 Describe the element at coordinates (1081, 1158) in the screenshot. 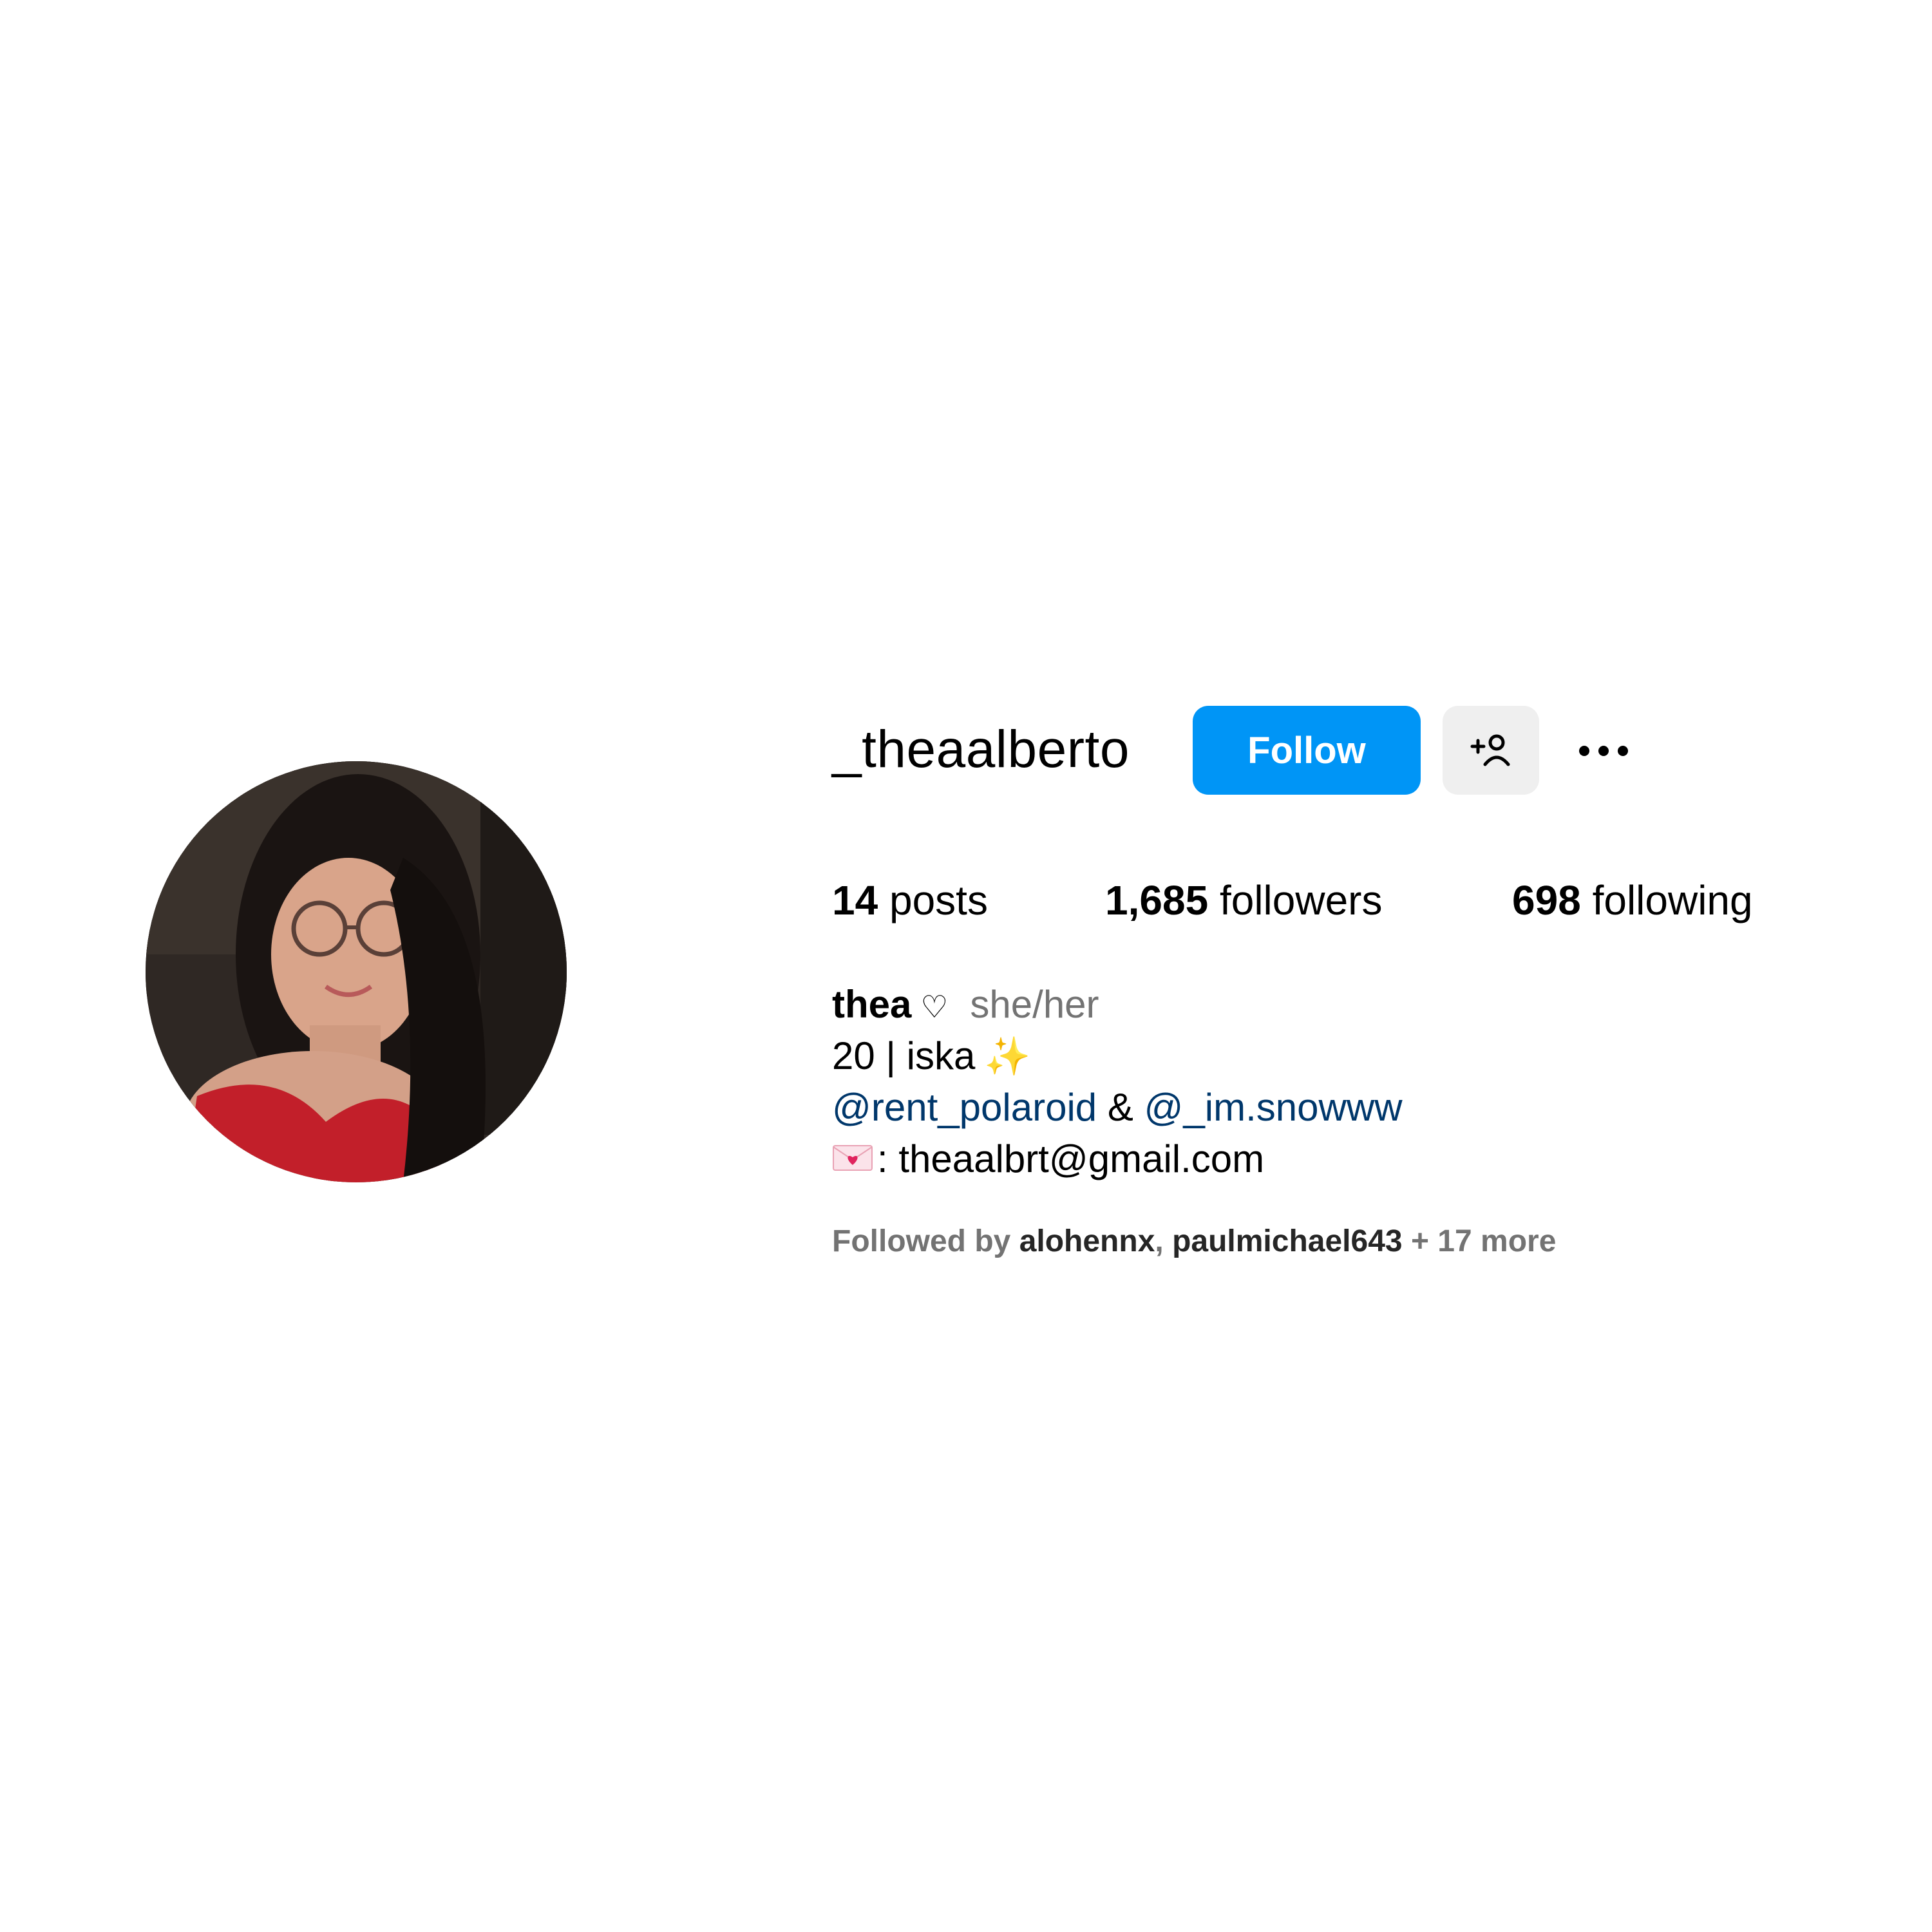

I see `email-address: theaalbrt@gmail.com` at that location.